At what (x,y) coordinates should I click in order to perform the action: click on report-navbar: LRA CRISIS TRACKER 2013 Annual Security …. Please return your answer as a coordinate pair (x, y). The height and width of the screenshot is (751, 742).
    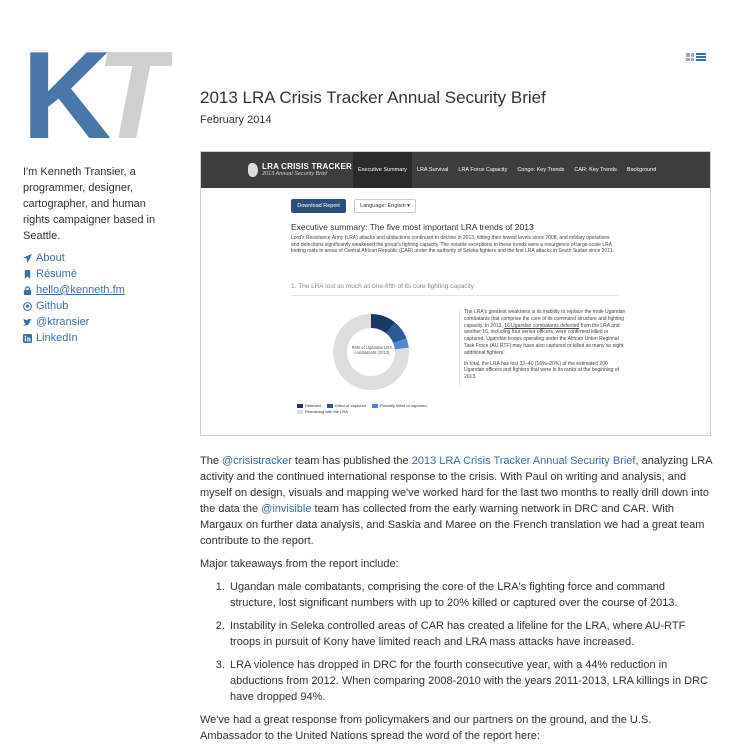
    Looking at the image, I should click on (455, 170).